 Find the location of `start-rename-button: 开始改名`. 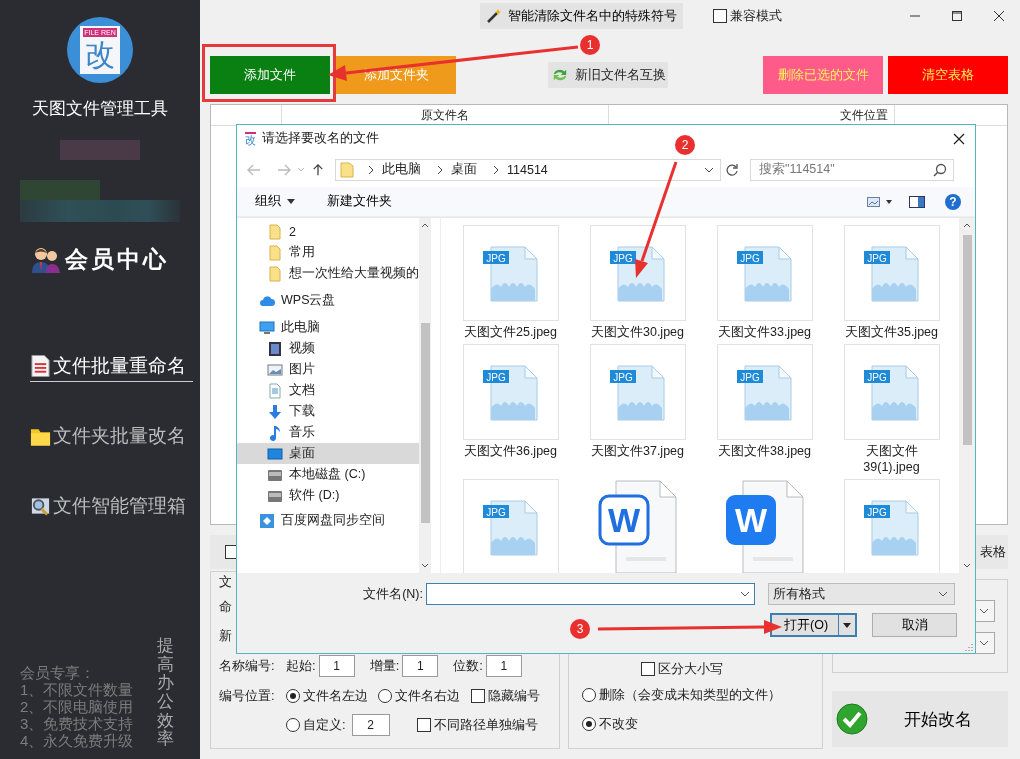

start-rename-button: 开始改名 is located at coordinates (920, 719).